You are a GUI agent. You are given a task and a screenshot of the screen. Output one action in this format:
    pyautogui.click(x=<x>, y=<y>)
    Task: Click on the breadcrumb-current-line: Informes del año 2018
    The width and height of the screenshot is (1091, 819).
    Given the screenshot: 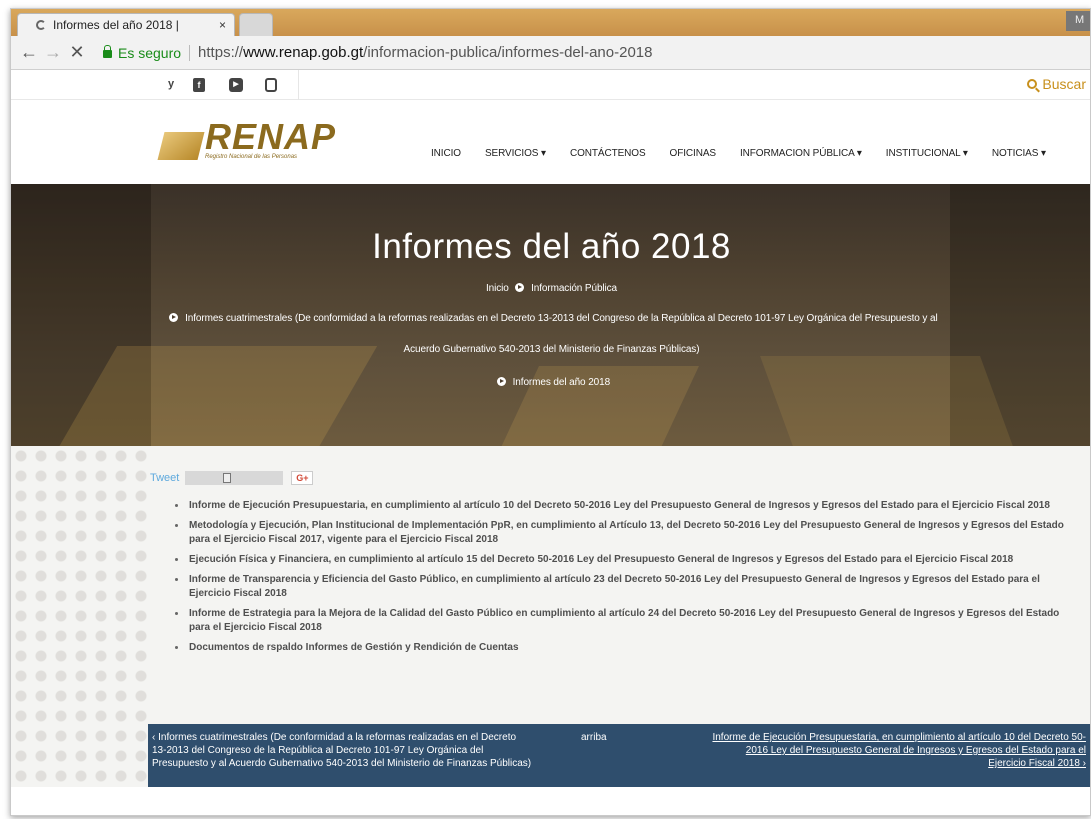 What is the action you would take?
    pyautogui.click(x=550, y=382)
    